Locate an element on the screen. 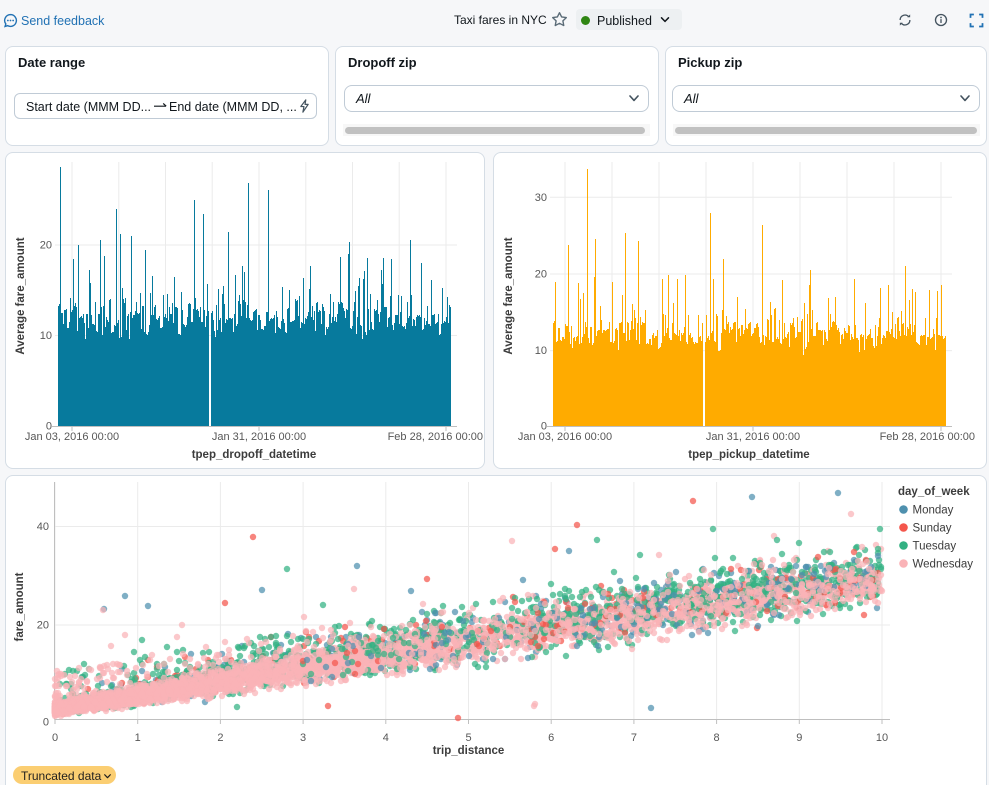 The image size is (989, 785). svg-text: 30 is located at coordinates (541, 198).